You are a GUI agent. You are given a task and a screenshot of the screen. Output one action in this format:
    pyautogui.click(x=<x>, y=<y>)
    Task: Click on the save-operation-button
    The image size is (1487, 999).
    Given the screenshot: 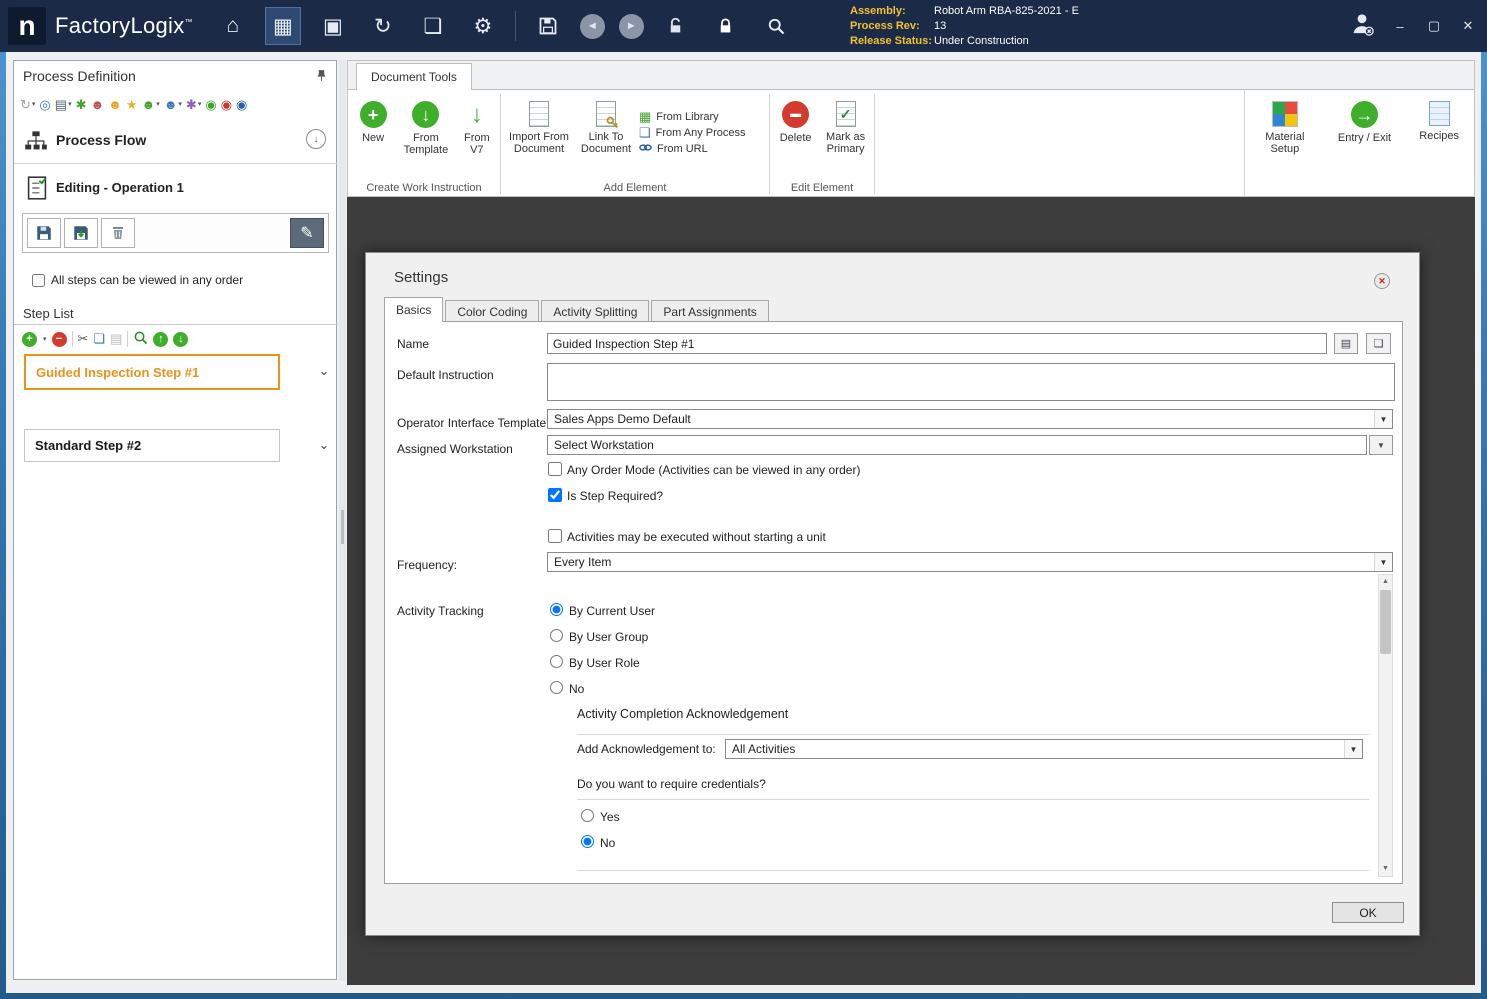 What is the action you would take?
    pyautogui.click(x=44, y=233)
    